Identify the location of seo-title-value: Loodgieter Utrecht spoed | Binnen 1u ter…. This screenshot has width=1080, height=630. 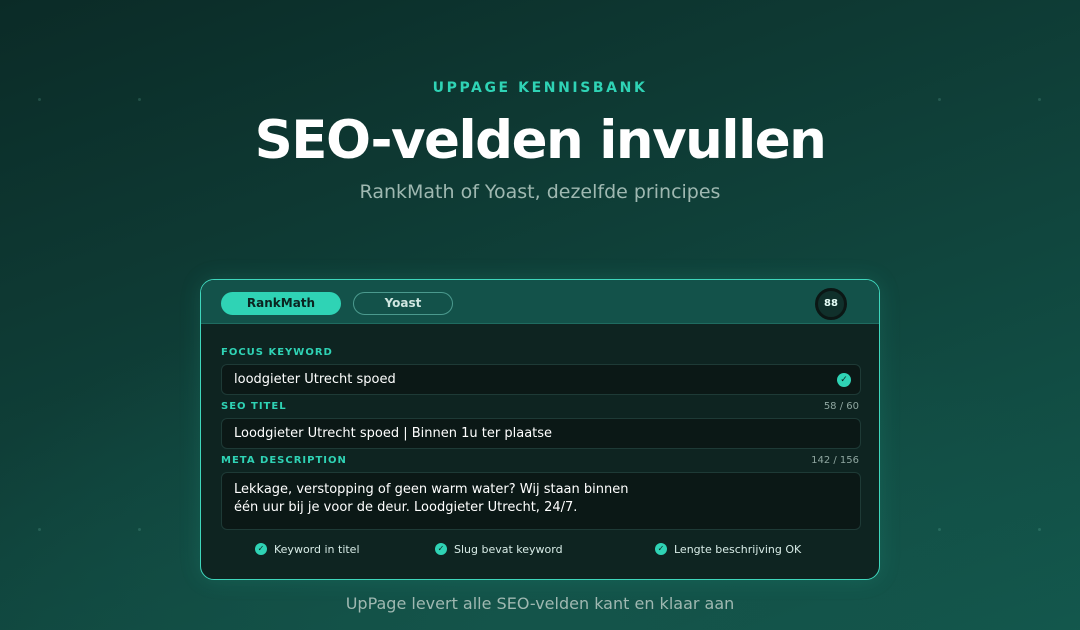
(393, 433).